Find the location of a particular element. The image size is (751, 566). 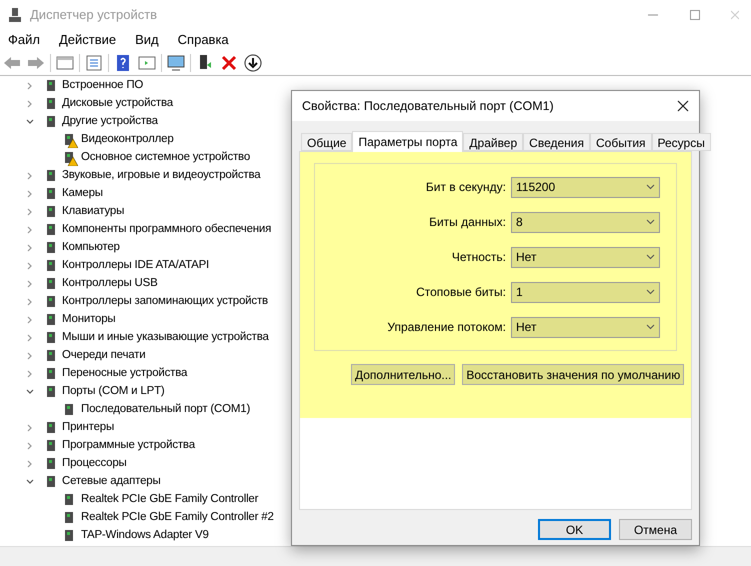

tree-item: Переносные устройства is located at coordinates (125, 374).